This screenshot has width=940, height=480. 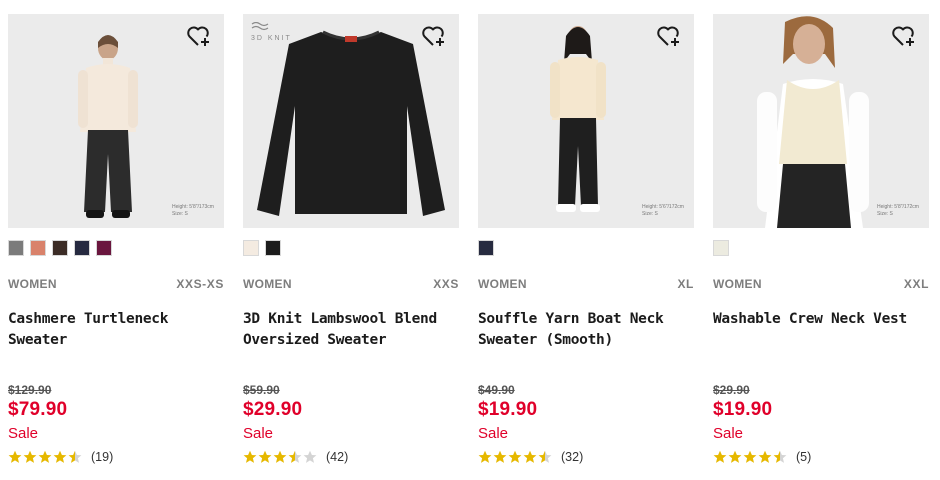 I want to click on product-meta: WOMEN XXL, so click(x=821, y=284).